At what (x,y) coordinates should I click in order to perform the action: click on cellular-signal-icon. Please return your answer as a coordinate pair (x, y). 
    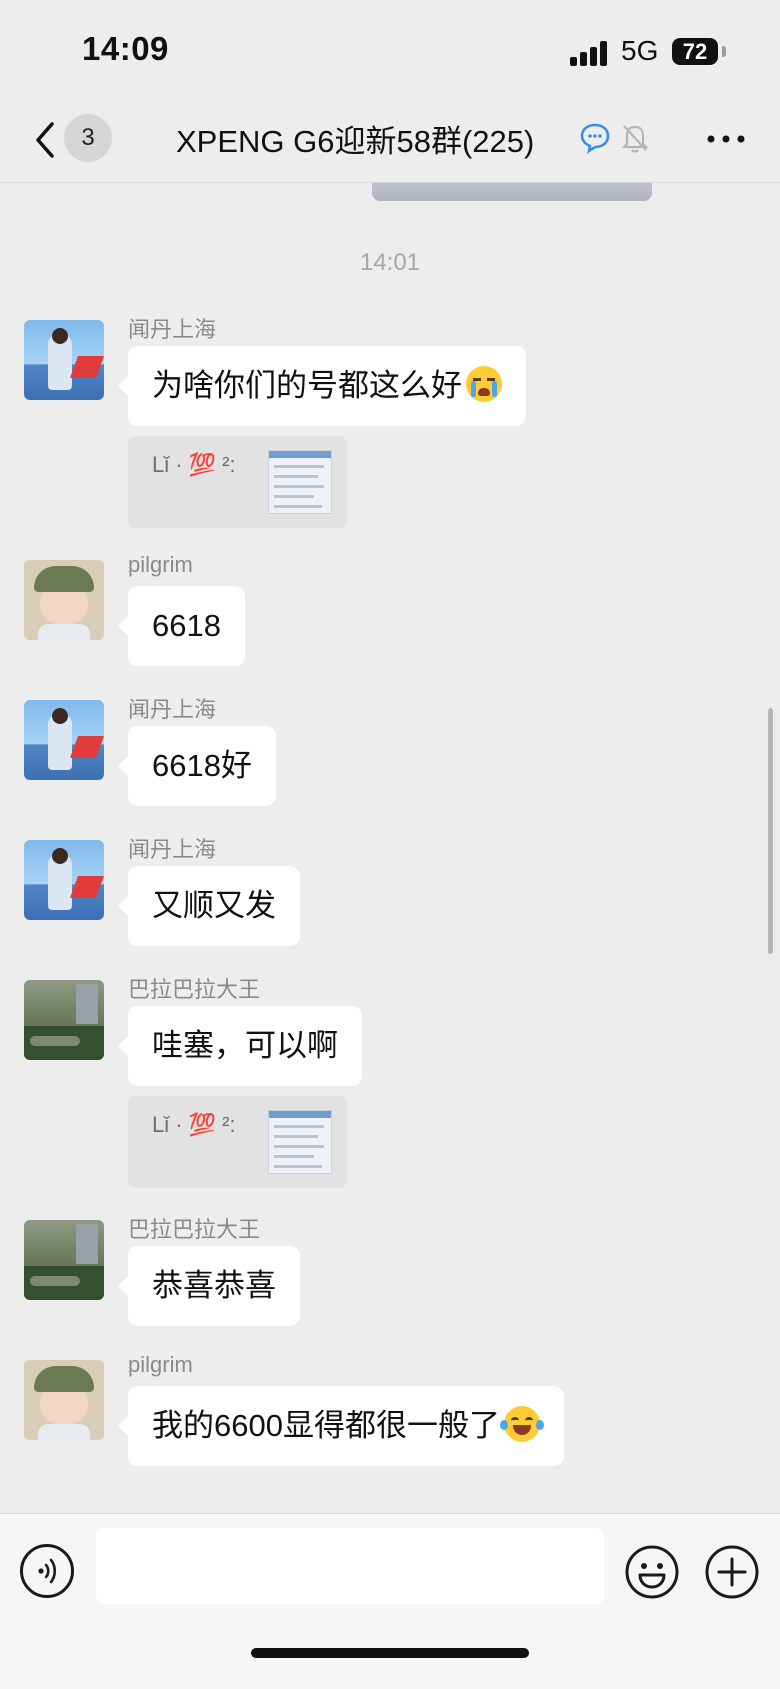
    Looking at the image, I should click on (590, 53).